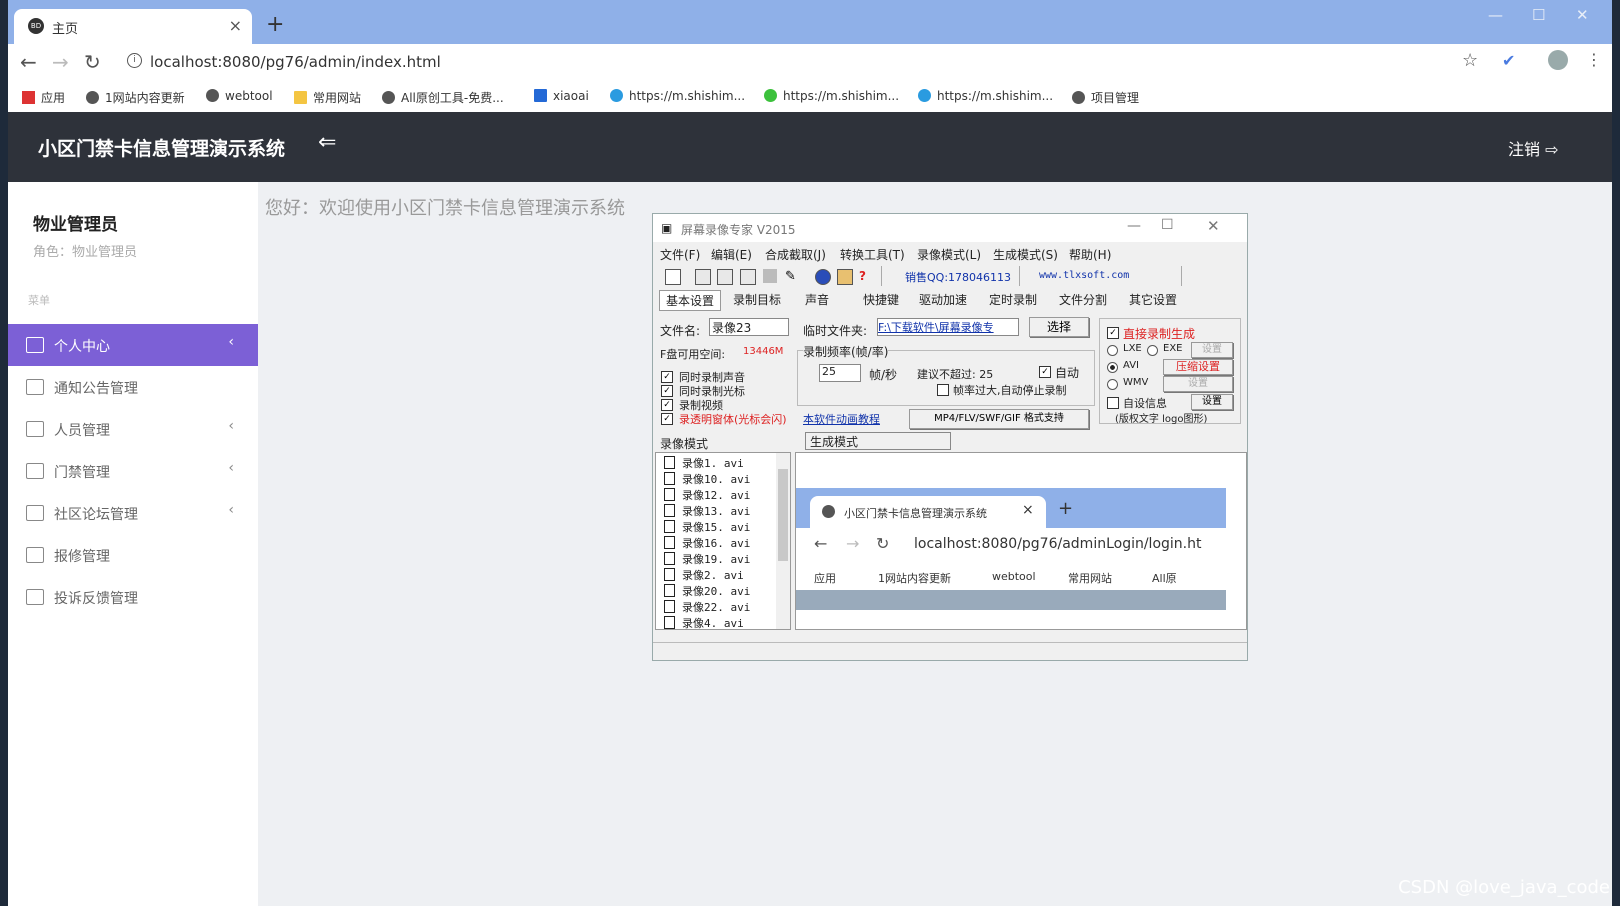 This screenshot has height=906, width=1620. Describe the element at coordinates (1164, 578) in the screenshot. I see `preview-bookmark: All原` at that location.